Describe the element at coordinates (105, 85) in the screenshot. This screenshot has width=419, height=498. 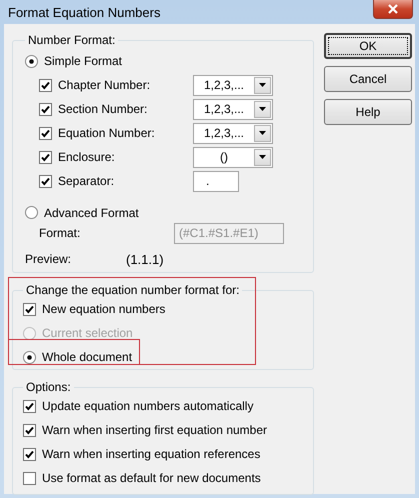
I see `checkbox-label: Chapter Number:` at that location.